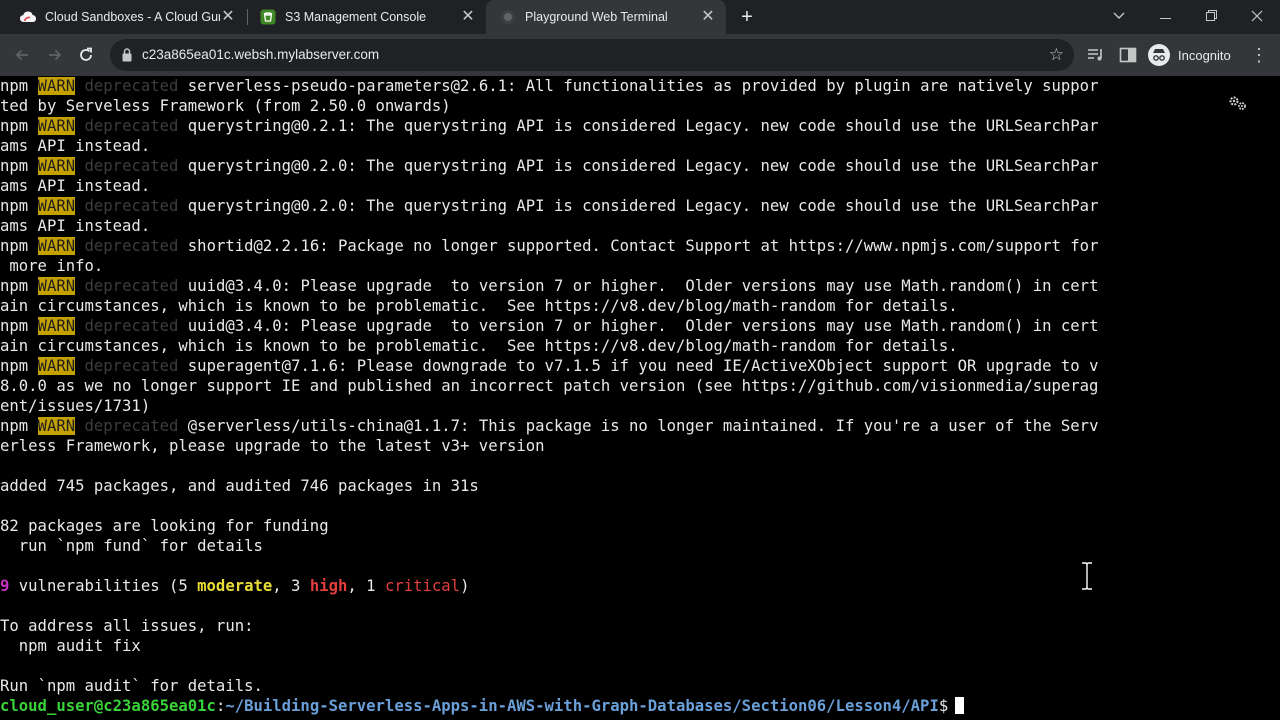 The width and height of the screenshot is (1280, 720). What do you see at coordinates (1257, 16) in the screenshot?
I see `close-window-button` at bounding box center [1257, 16].